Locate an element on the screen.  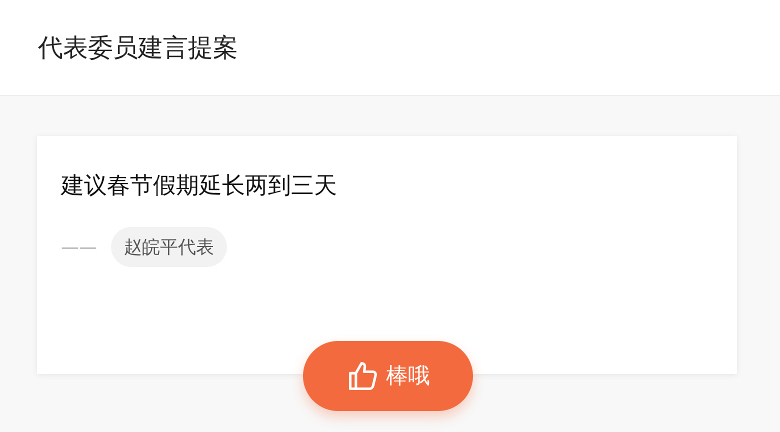
page-title: 代表委员建言提案 is located at coordinates (138, 48).